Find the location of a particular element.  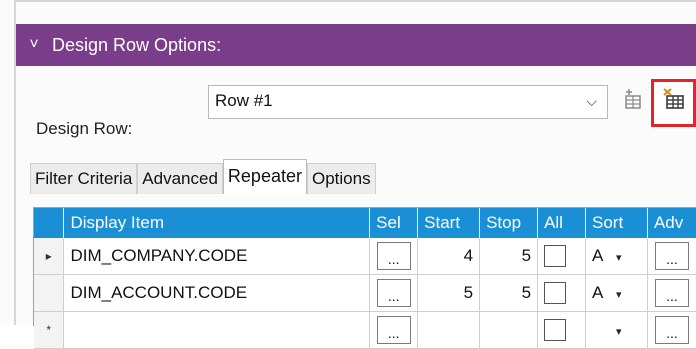

tab-filter-criteria: Filter Criteria is located at coordinates (84, 178).